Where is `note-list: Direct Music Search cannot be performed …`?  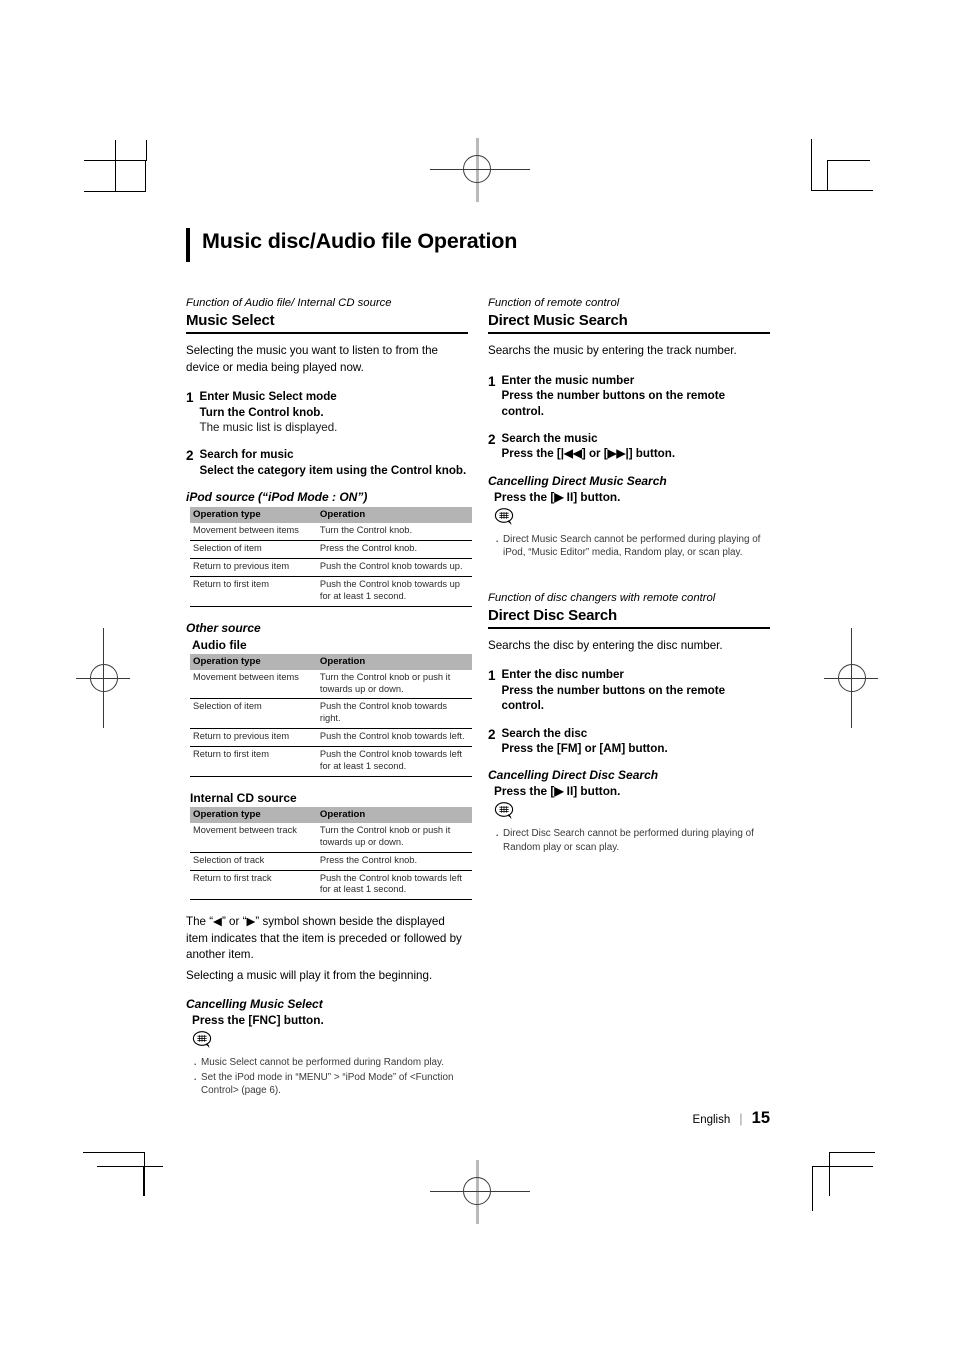
note-list: Direct Music Search cannot be performed … is located at coordinates (632, 546).